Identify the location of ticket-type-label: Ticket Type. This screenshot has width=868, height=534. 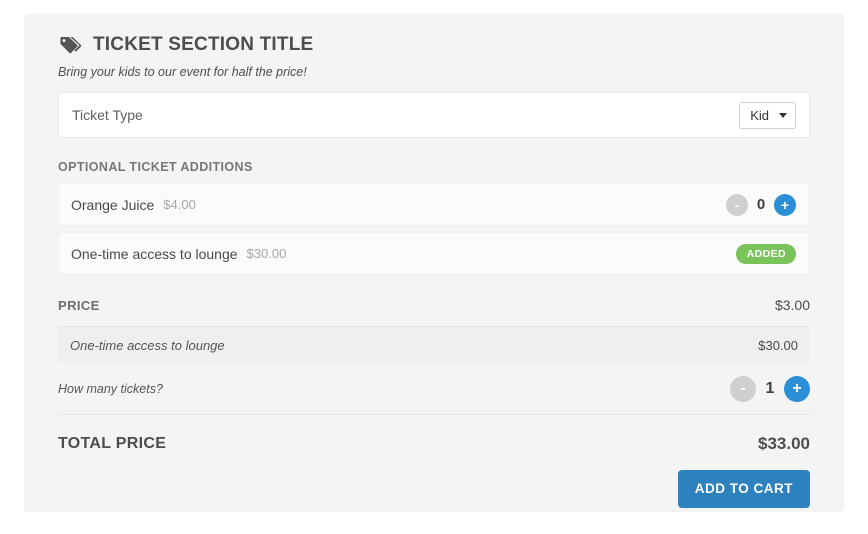
(107, 115).